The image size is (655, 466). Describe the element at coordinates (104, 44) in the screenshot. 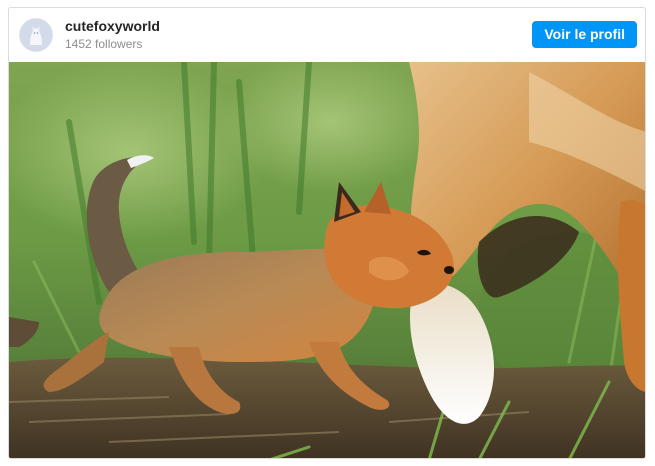

I see `follower-count: 1452 followers` at that location.